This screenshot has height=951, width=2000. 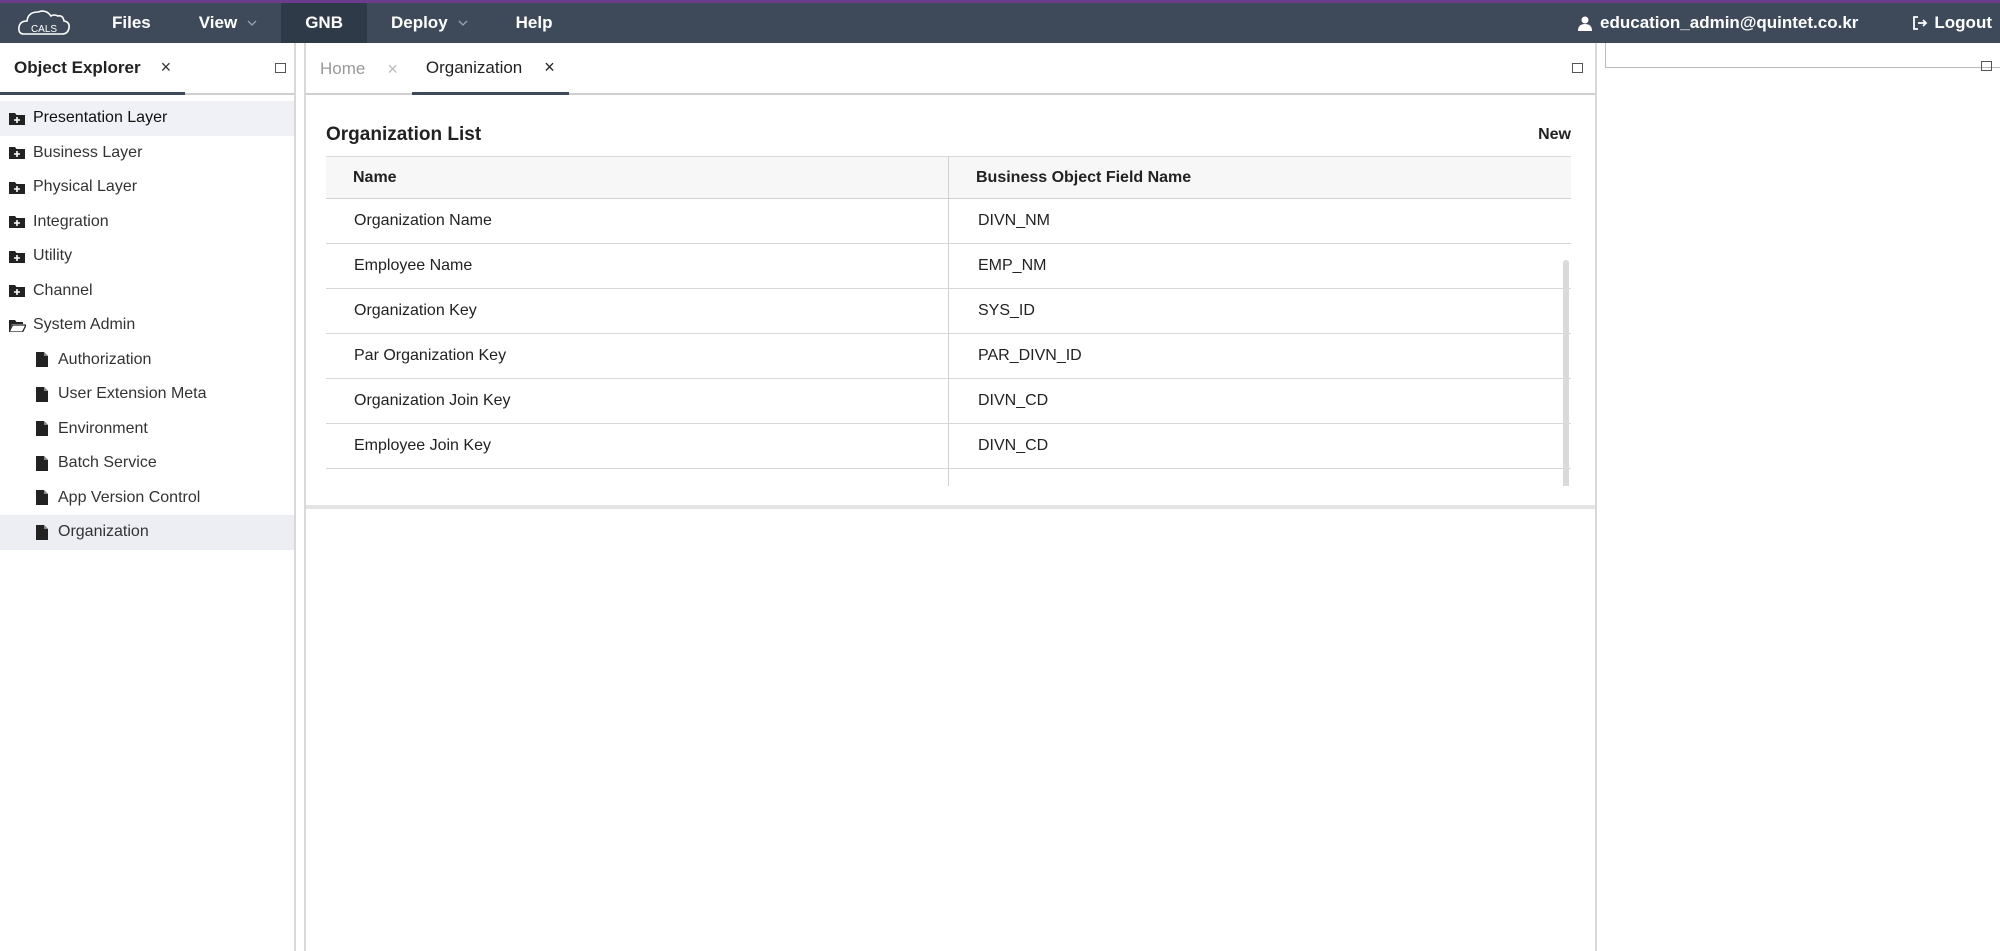 What do you see at coordinates (103, 532) in the screenshot?
I see `tree-item-label: Organization` at bounding box center [103, 532].